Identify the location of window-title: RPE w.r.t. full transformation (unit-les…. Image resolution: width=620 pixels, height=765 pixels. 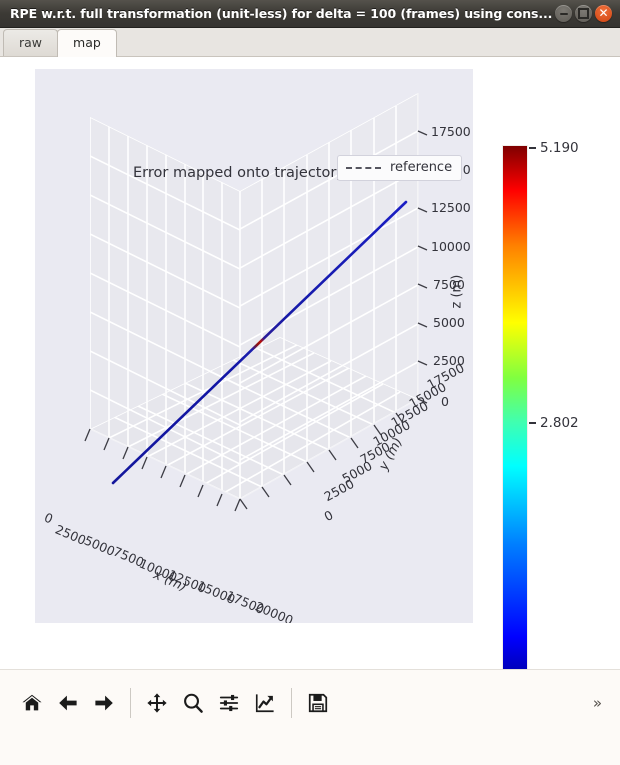
(281, 13).